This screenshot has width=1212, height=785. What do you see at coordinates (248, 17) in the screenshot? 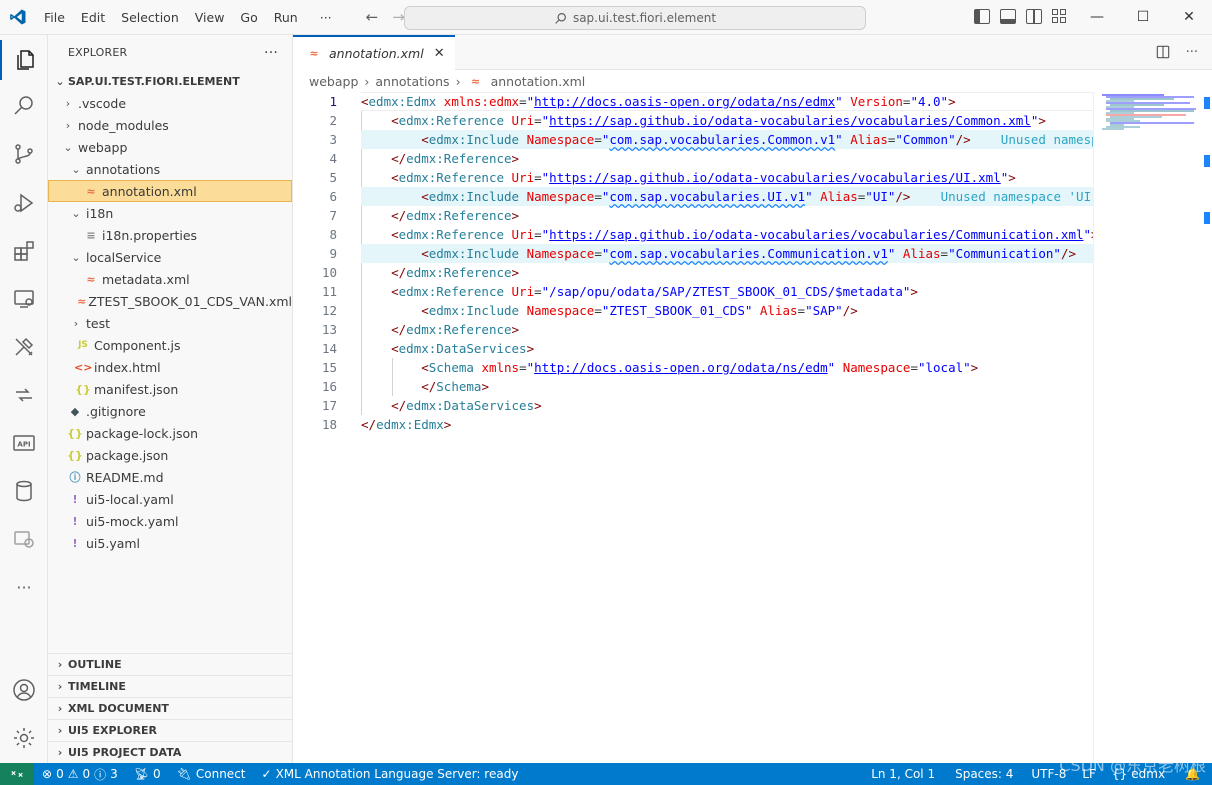
I see `menu-go: Go` at bounding box center [248, 17].